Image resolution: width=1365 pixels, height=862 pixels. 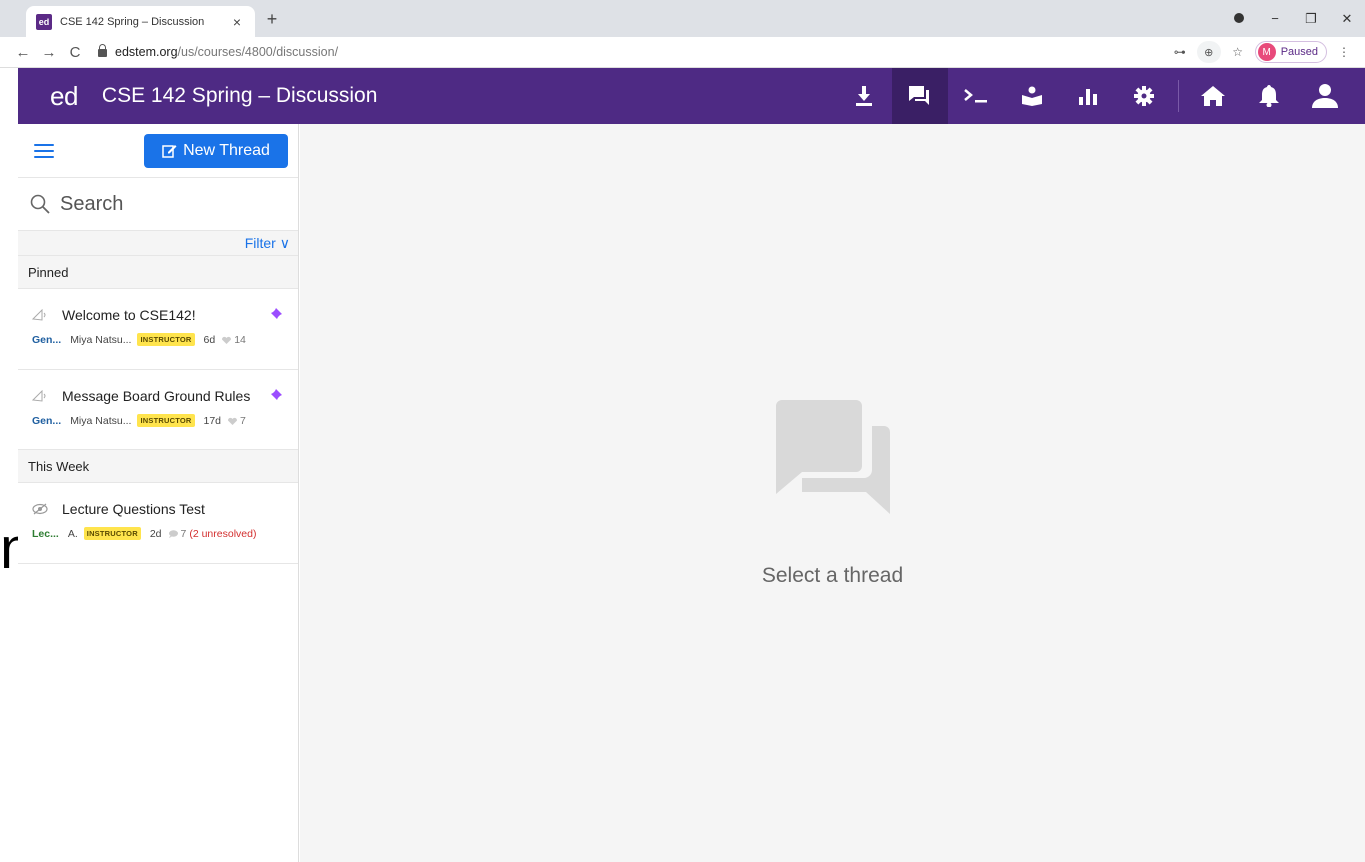 I want to click on terminal-icon, so click(x=976, y=96).